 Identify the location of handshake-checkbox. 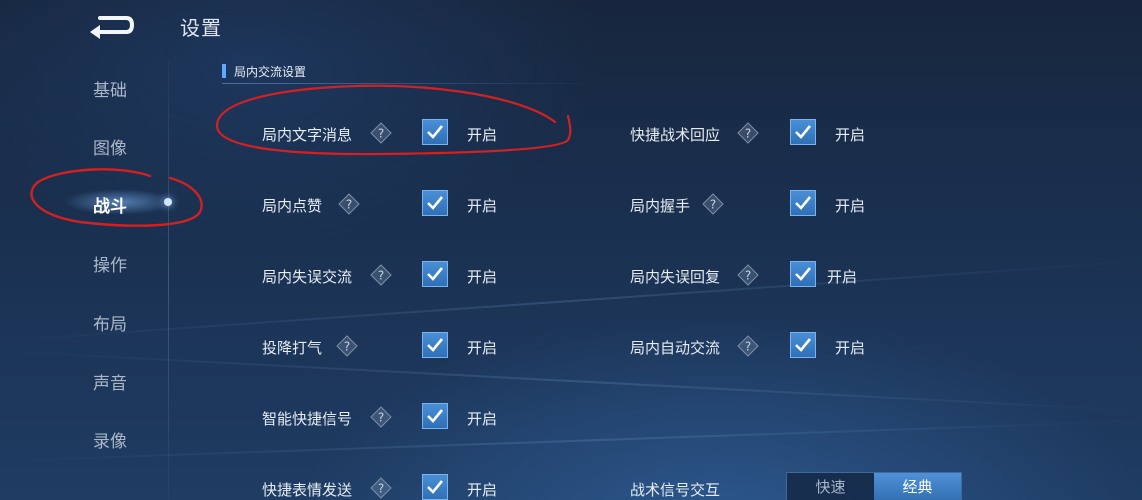
(803, 203).